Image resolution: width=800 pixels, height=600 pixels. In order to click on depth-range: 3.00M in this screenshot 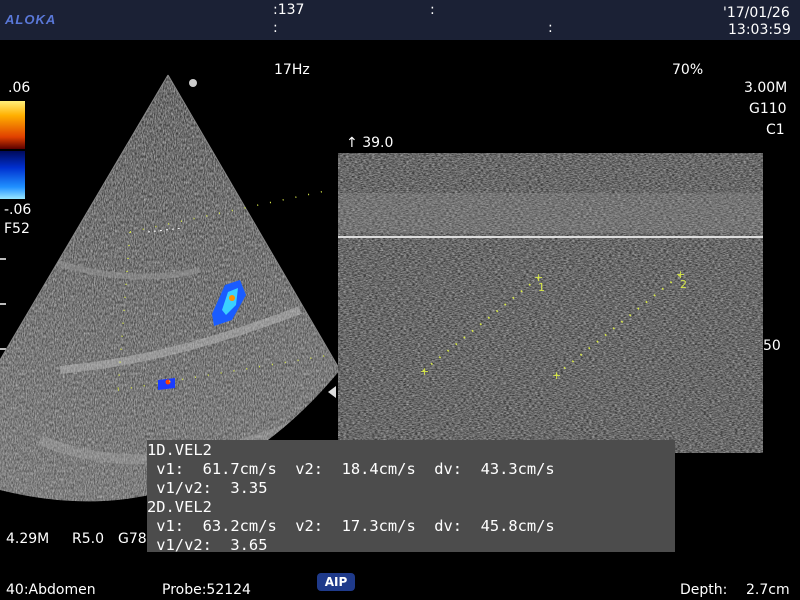, I will do `click(766, 88)`.